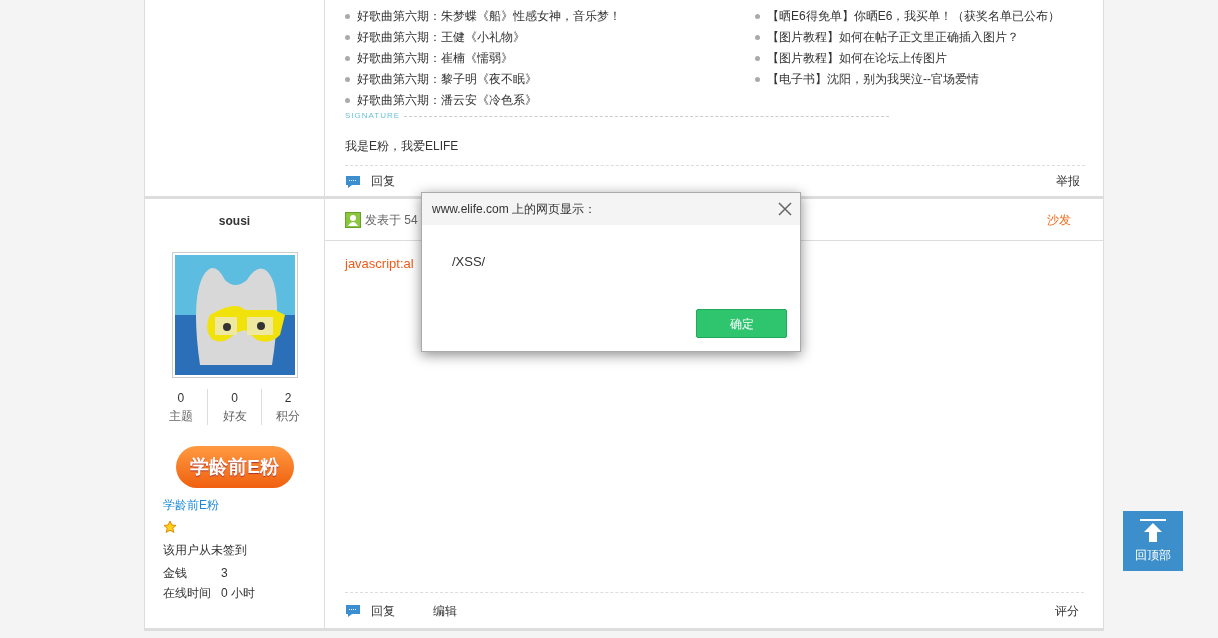  Describe the element at coordinates (353, 219) in the screenshot. I see `user-icon` at that location.